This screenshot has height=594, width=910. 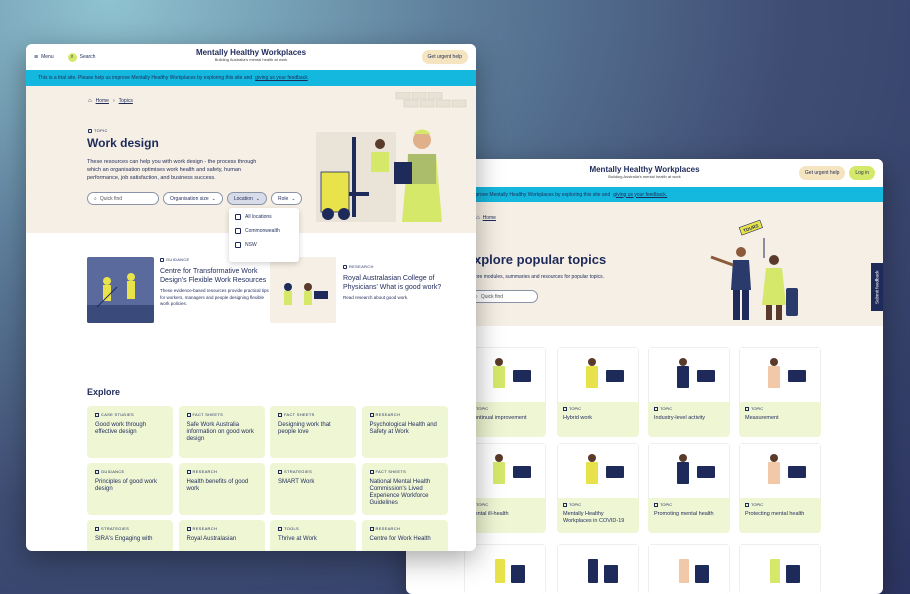 I want to click on topic-card: TOPIC Industry-level activity, so click(x=689, y=392).